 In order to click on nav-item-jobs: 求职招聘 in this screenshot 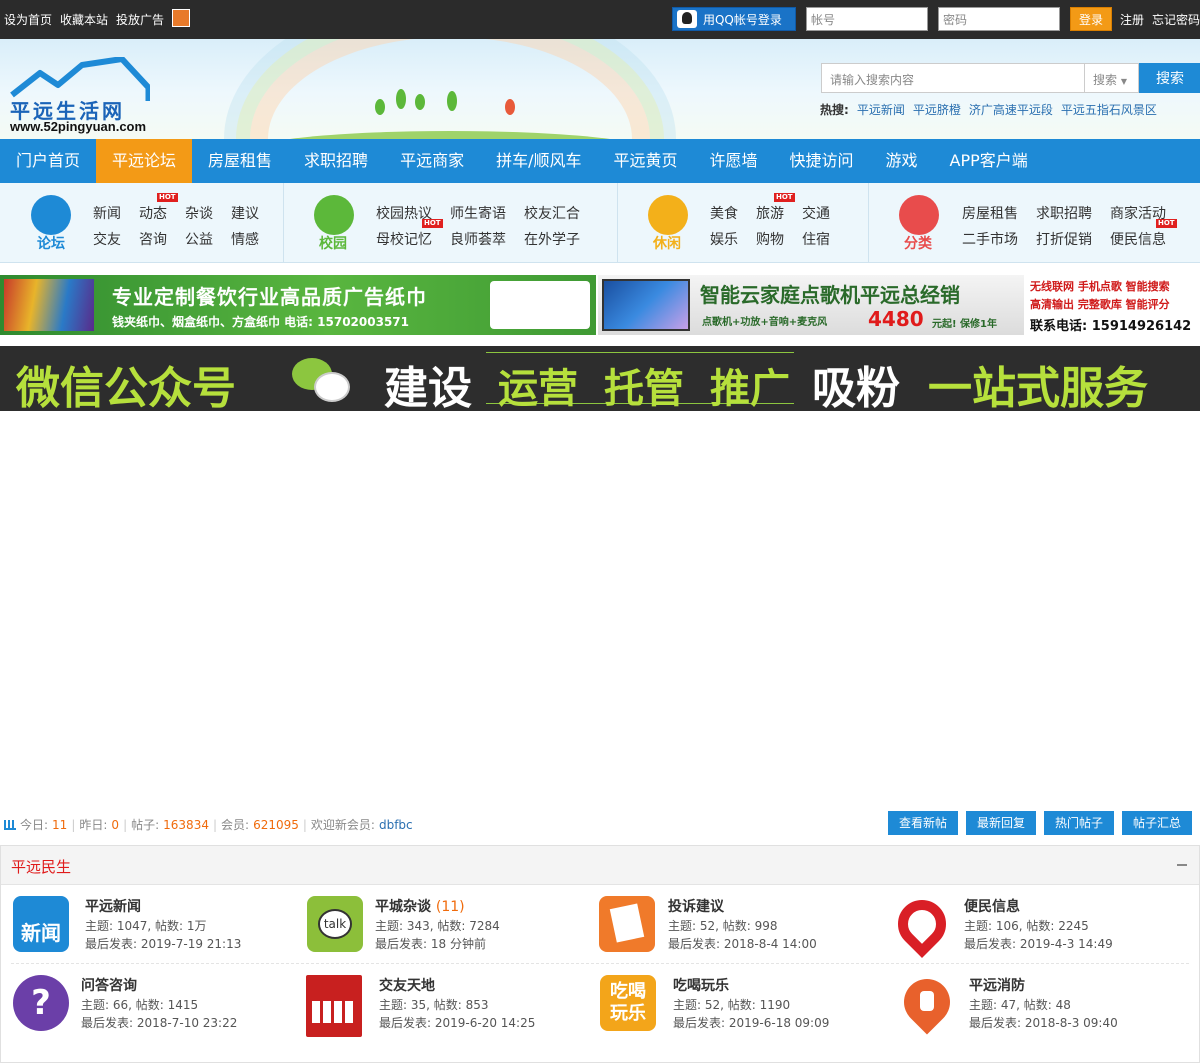, I will do `click(336, 161)`.